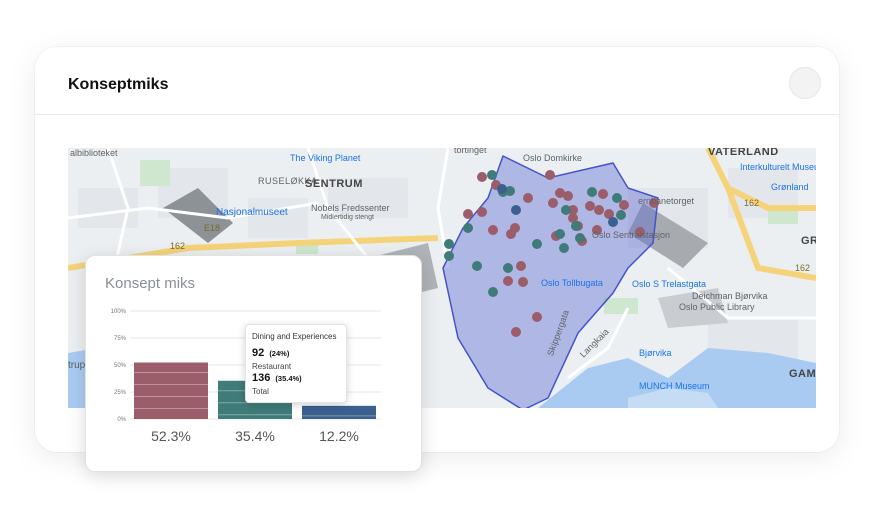 This screenshot has width=876, height=509. I want to click on bar-value-label: 52.3%, so click(171, 436).